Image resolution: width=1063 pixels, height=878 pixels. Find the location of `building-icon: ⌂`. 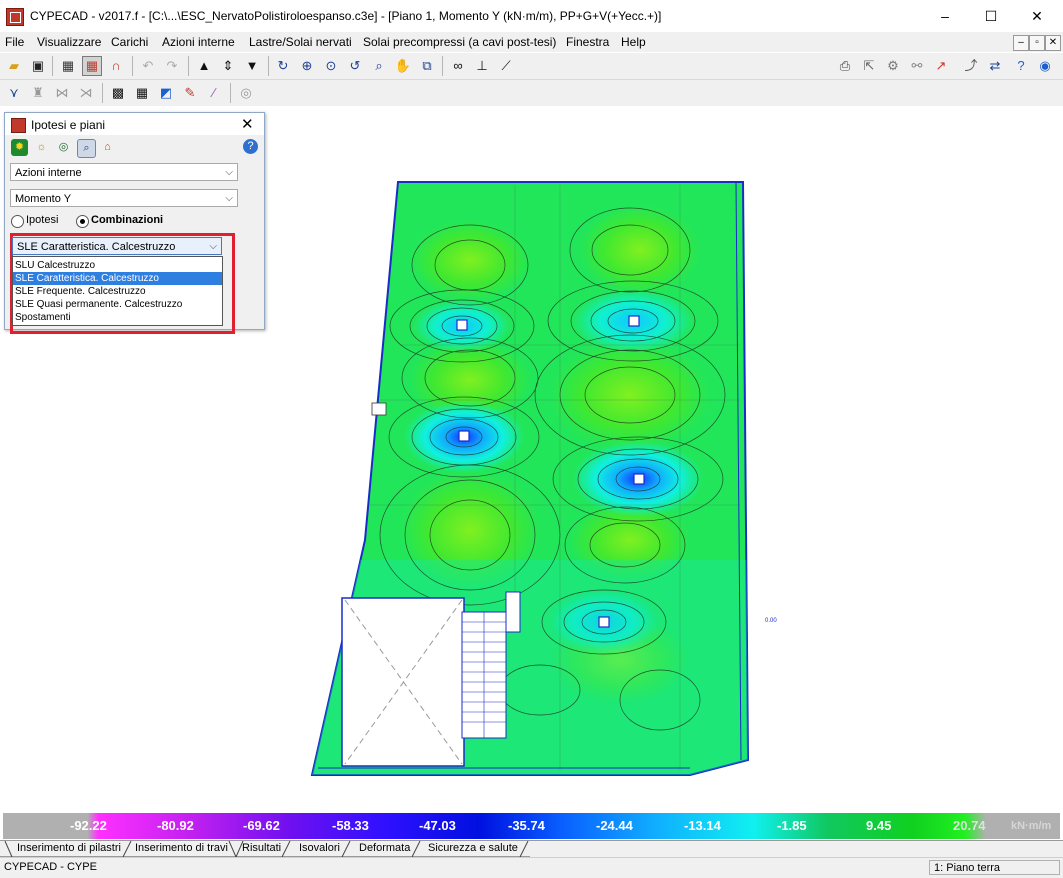

building-icon: ⌂ is located at coordinates (107, 147).